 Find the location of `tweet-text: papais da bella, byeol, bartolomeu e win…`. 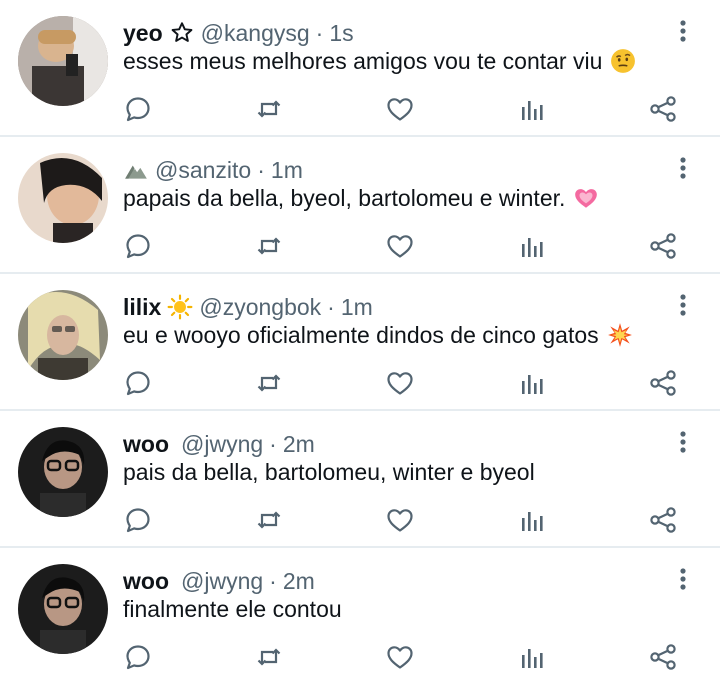

tweet-text: papais da bella, byeol, bartolomeu e win… is located at coordinates (361, 198).